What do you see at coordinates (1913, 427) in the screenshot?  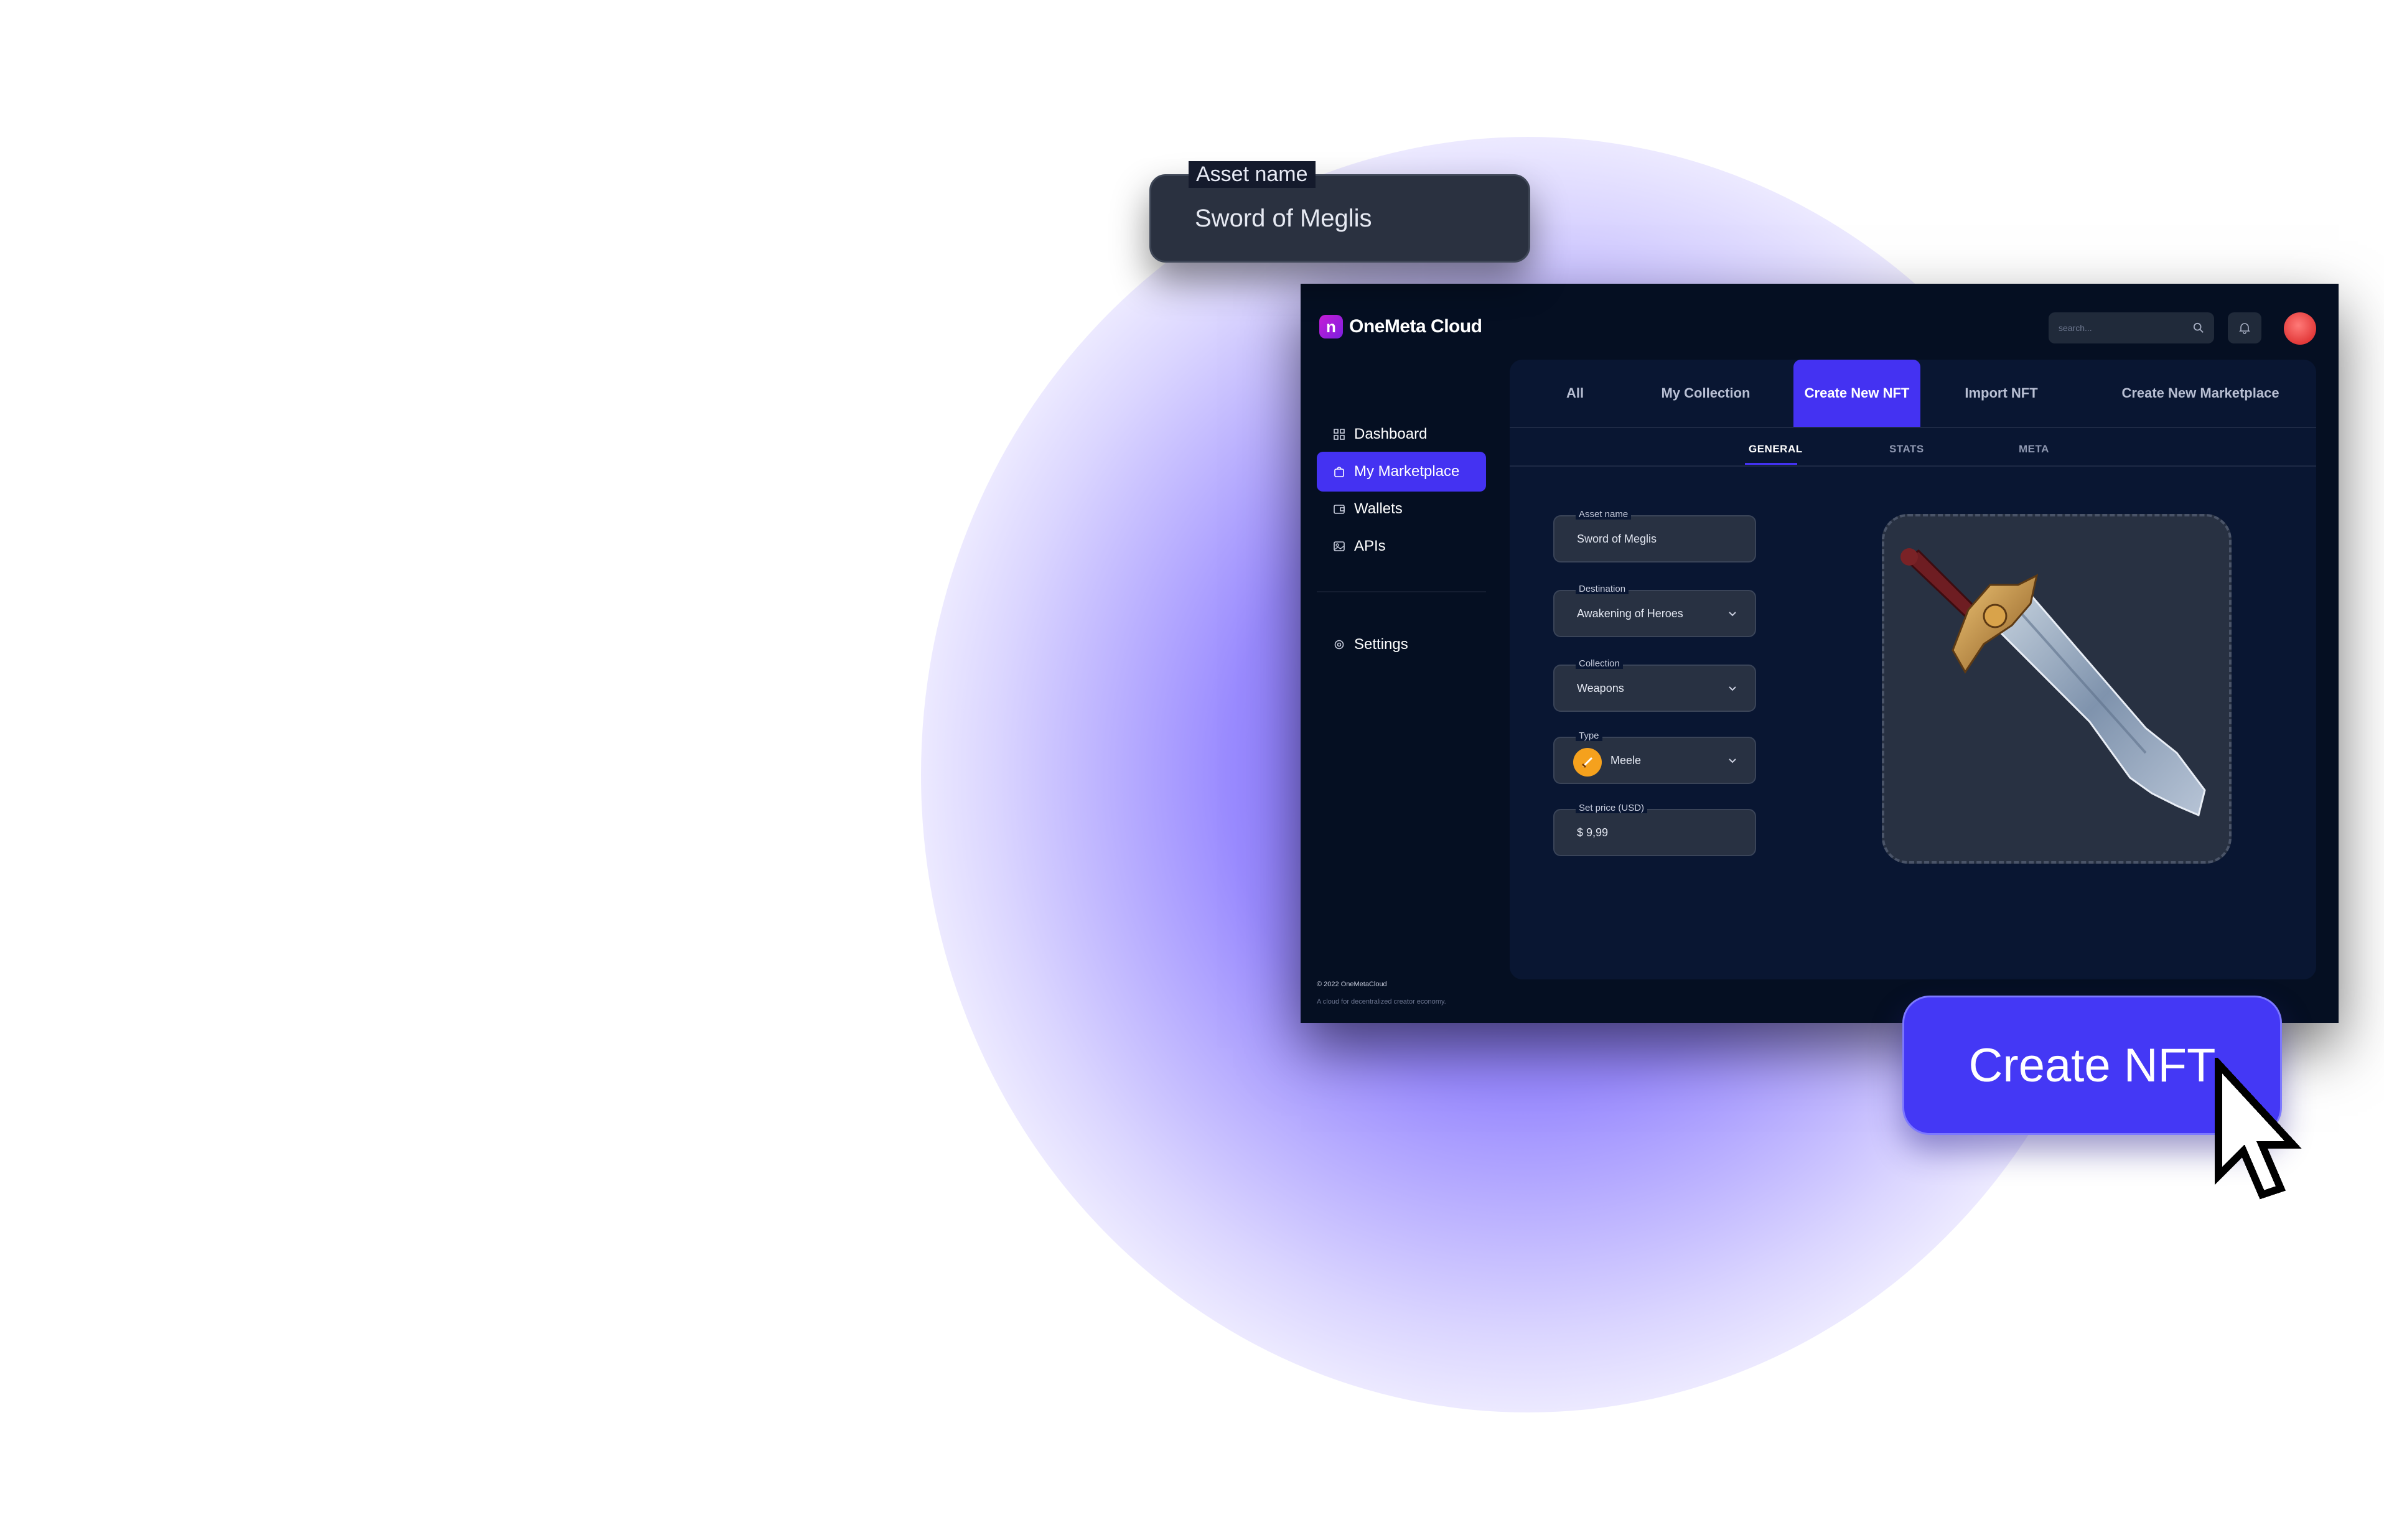 I see `tabs-divider` at bounding box center [1913, 427].